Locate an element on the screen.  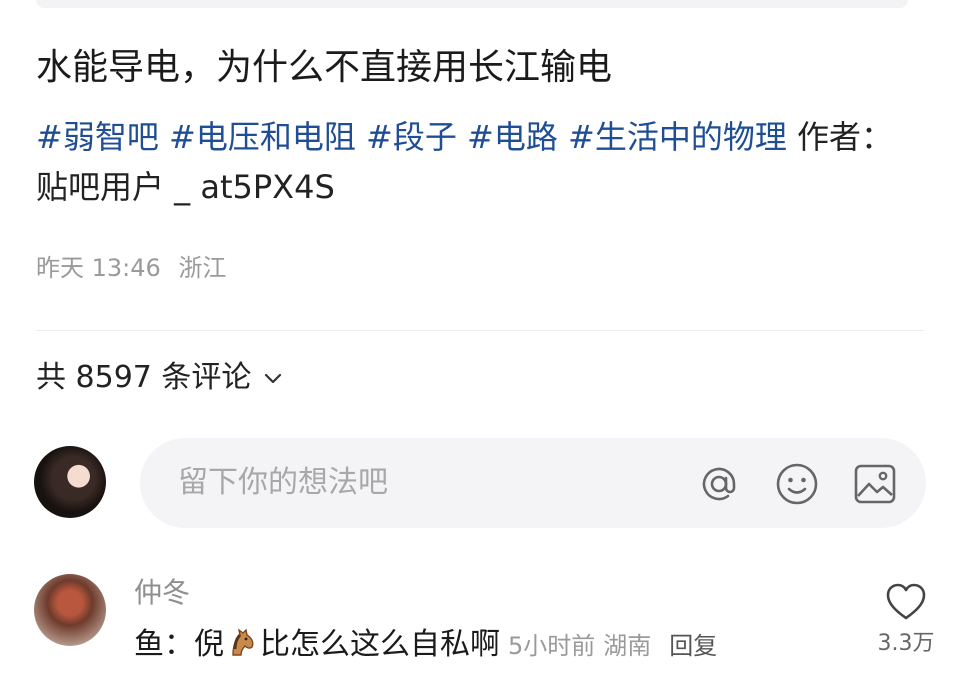
heart-icon is located at coordinates (906, 601).